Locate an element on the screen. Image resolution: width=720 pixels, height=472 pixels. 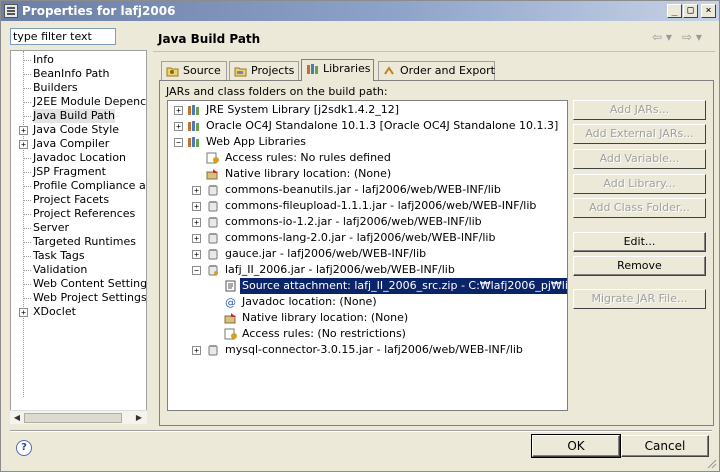
project-icon is located at coordinates (240, 72).